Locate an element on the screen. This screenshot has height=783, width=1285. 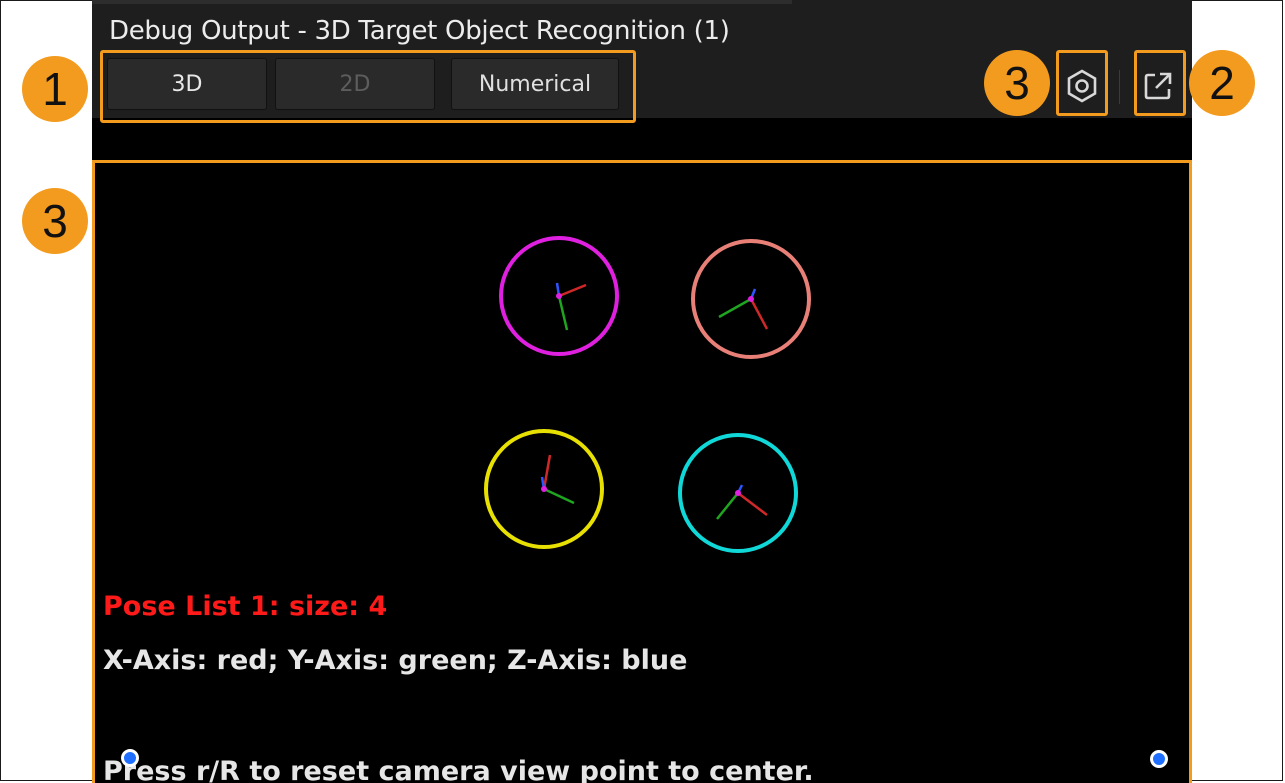
pose-list-label: Pose List 1: size: 4 is located at coordinates (245, 606).